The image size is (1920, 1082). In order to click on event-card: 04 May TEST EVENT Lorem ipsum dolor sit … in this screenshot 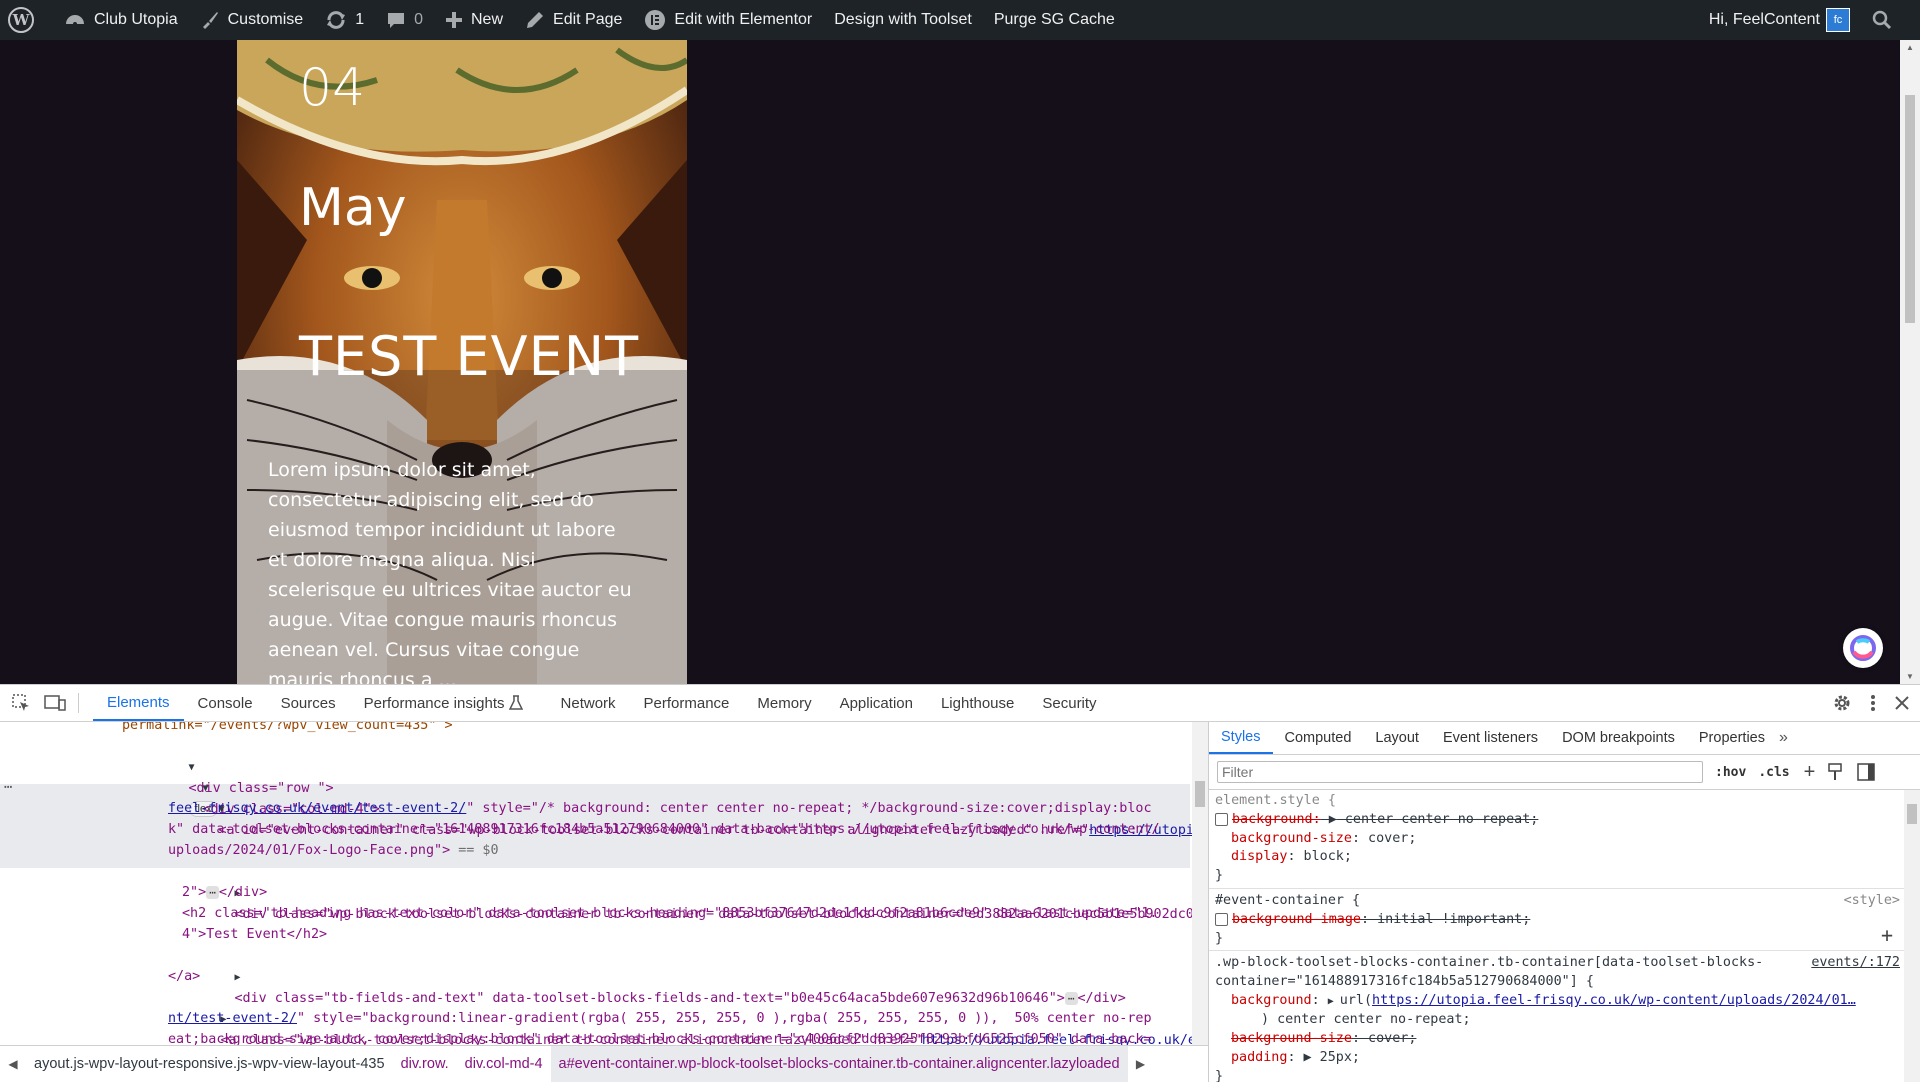, I will do `click(462, 362)`.